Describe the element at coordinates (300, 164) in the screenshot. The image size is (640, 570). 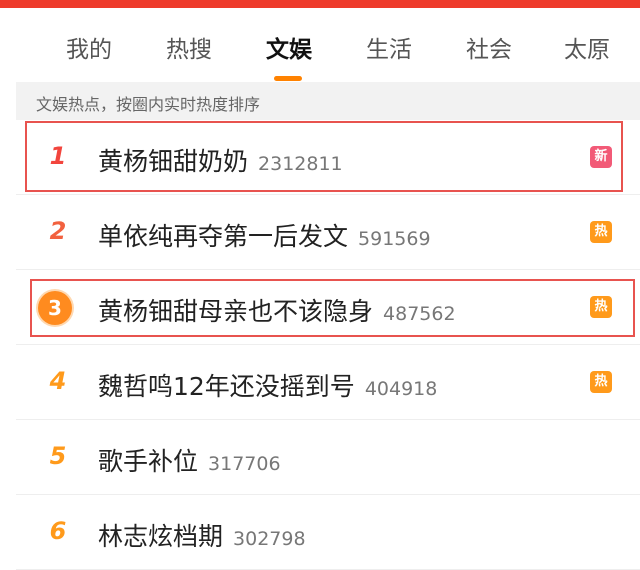
I see `item-count: 2312811` at that location.